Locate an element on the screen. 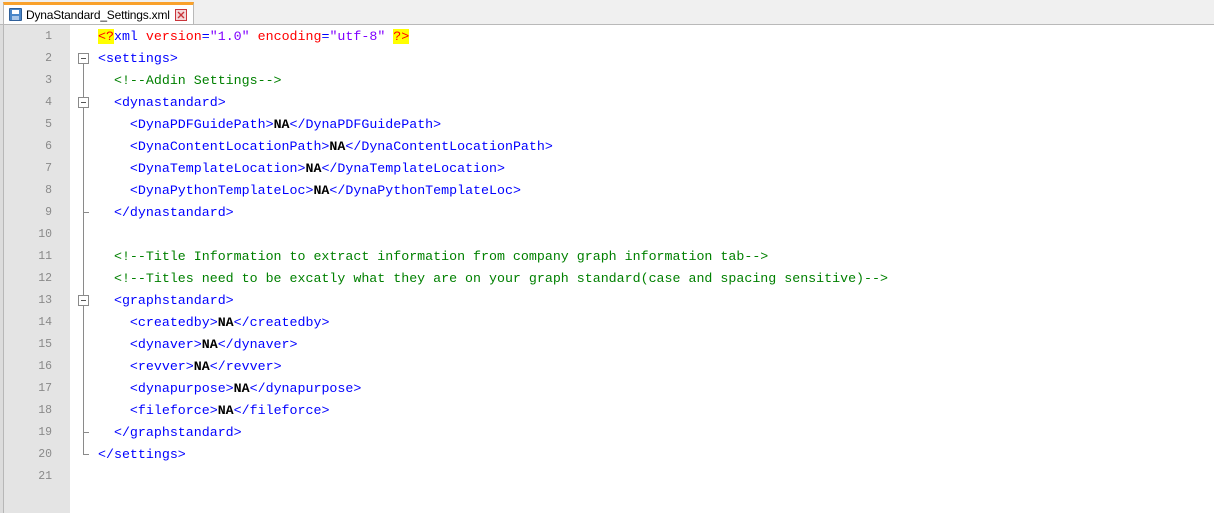 The height and width of the screenshot is (513, 1214). code-text: <settings> is located at coordinates (138, 59).